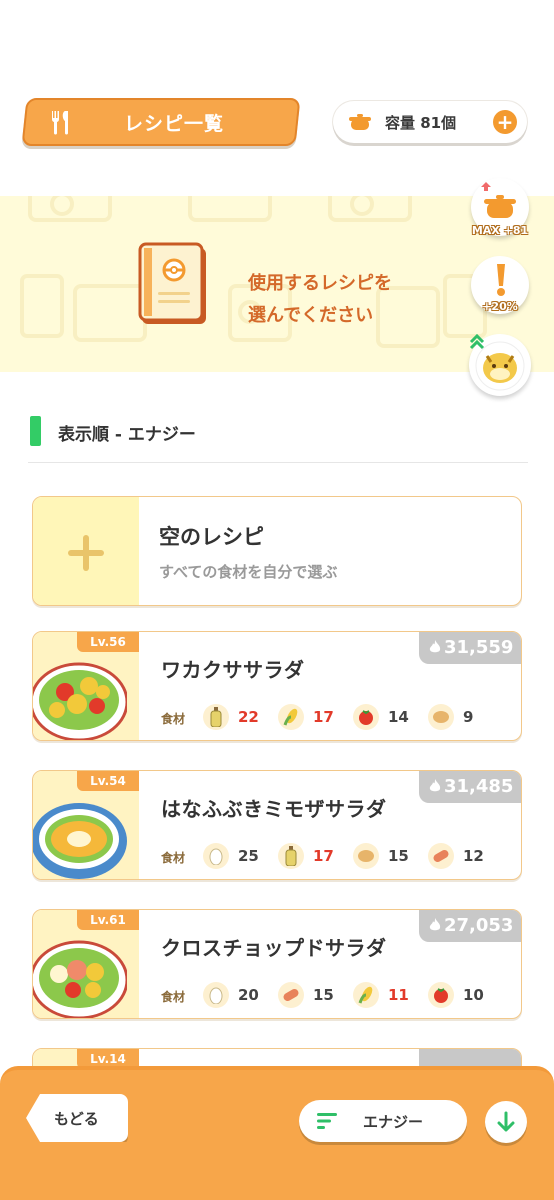 The image size is (554, 1200). Describe the element at coordinates (108, 781) in the screenshot. I see `recipe-level-badge: Lv.54` at that location.